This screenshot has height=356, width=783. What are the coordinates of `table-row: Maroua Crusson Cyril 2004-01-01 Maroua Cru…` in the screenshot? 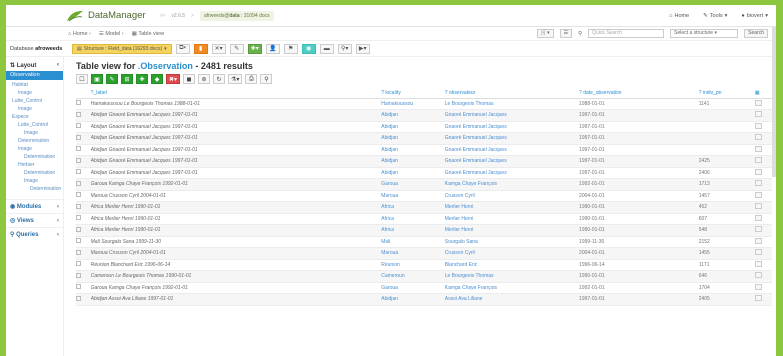 It's located at (424, 253).